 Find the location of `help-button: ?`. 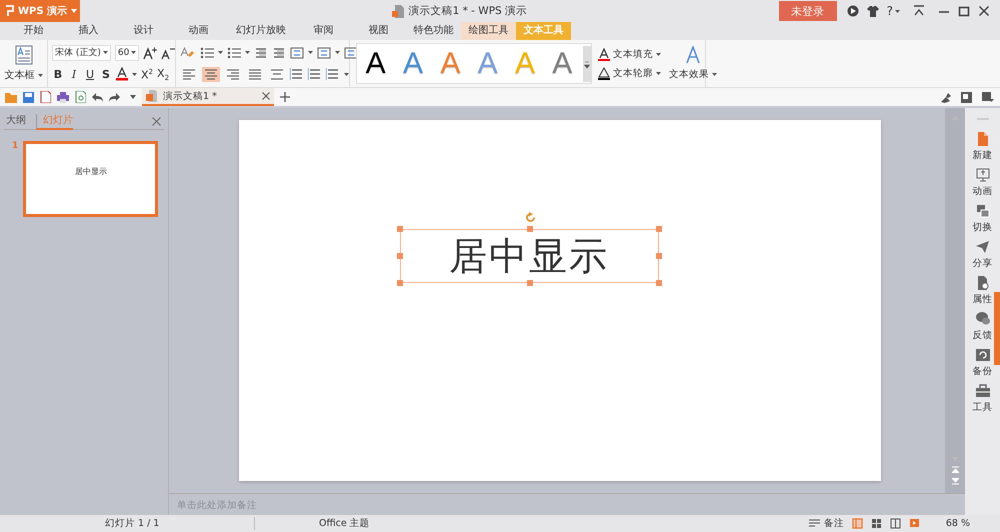

help-button: ? is located at coordinates (889, 11).